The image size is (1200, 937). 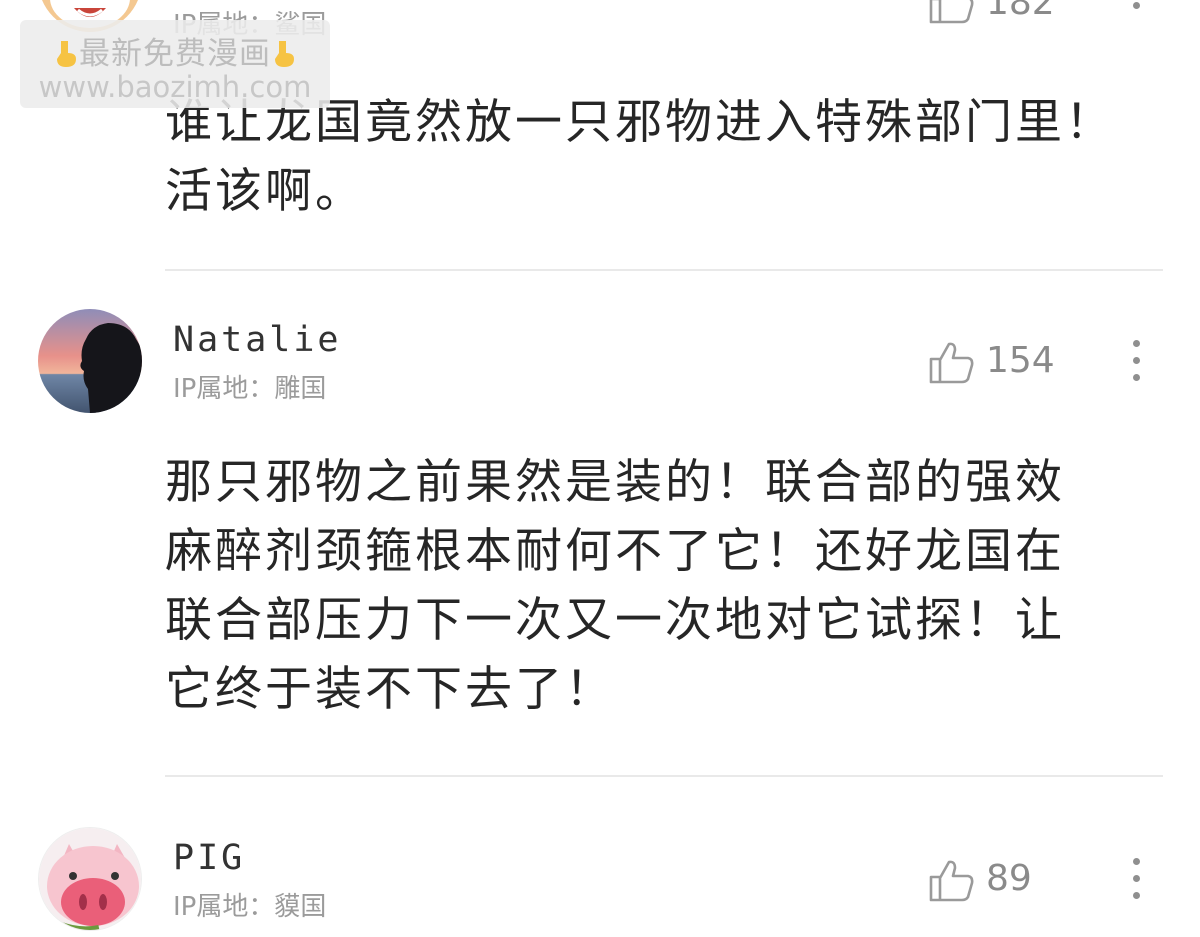 What do you see at coordinates (1020, 11) in the screenshot?
I see `like-count: 182` at bounding box center [1020, 11].